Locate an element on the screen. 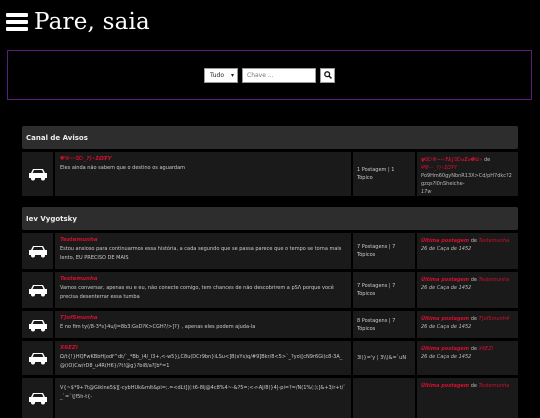 The height and width of the screenshot is (418, 540). search-icon is located at coordinates (327, 75).